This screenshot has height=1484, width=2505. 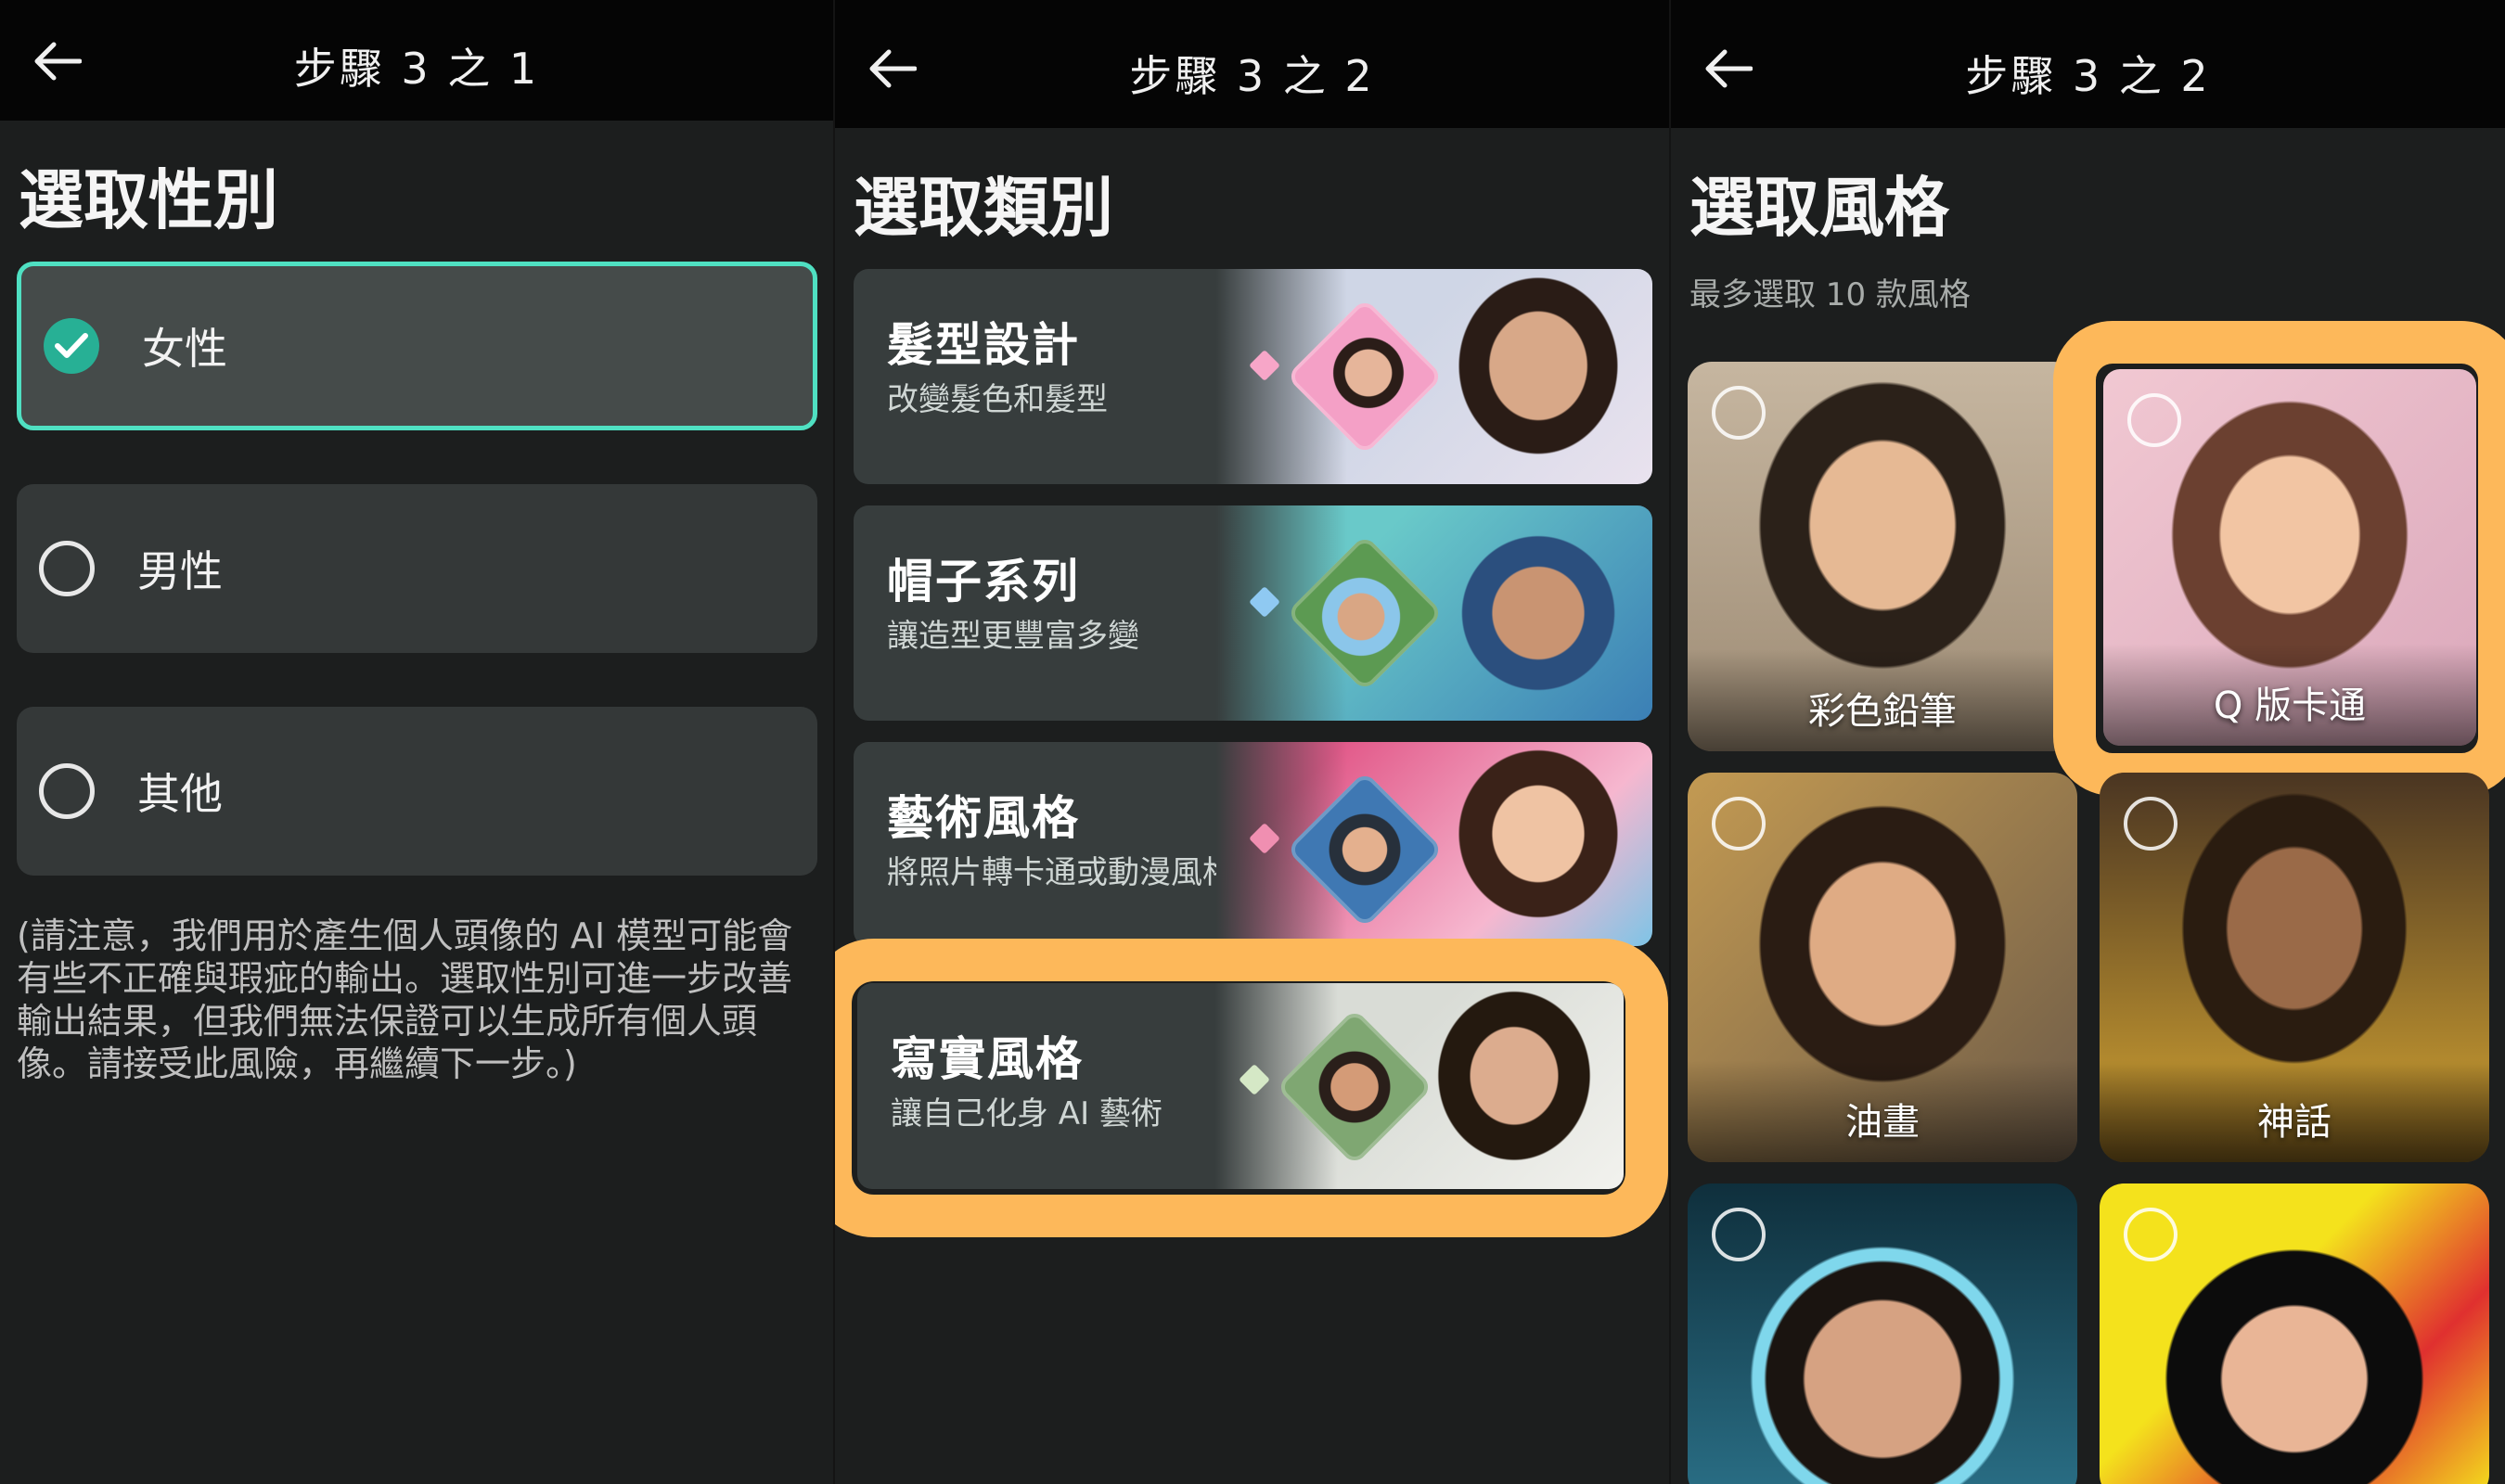 What do you see at coordinates (2289, 557) in the screenshot?
I see `style-tile-chibi-cartoon: Q 版卡通` at bounding box center [2289, 557].